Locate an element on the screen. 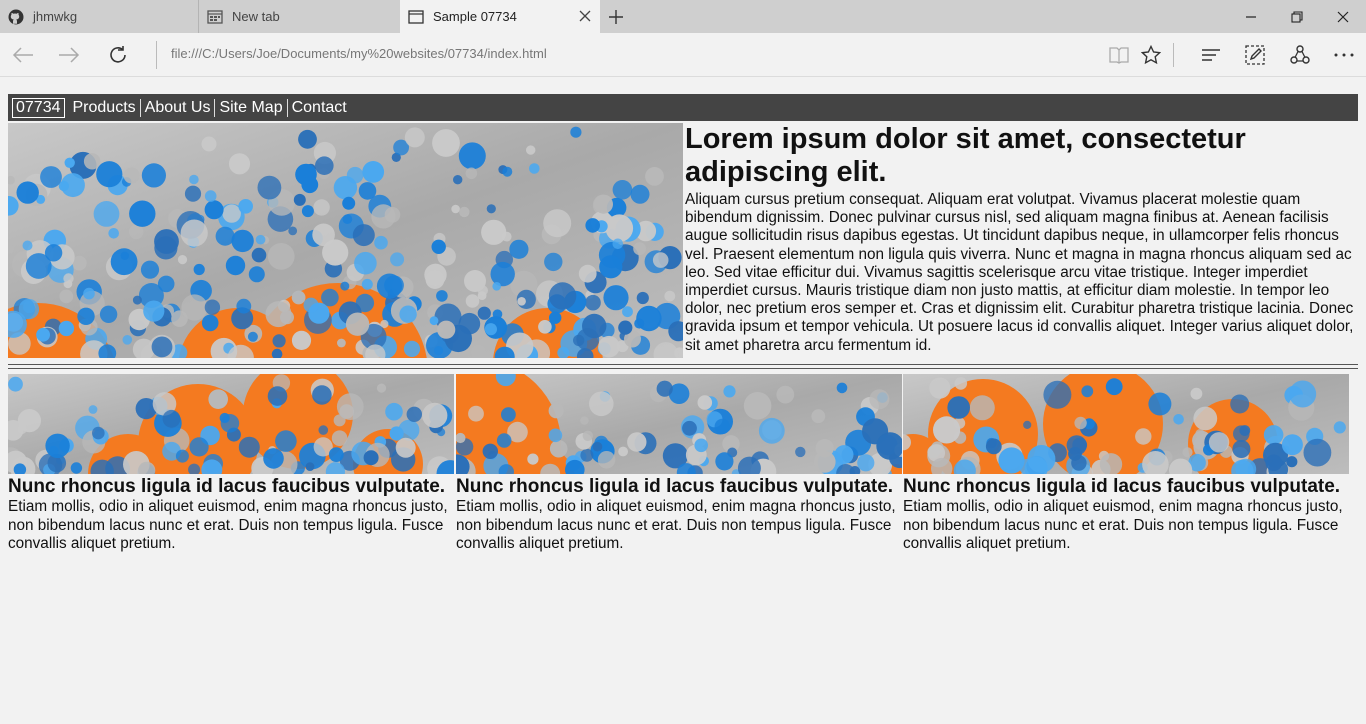  page-icon is located at coordinates (416, 16).